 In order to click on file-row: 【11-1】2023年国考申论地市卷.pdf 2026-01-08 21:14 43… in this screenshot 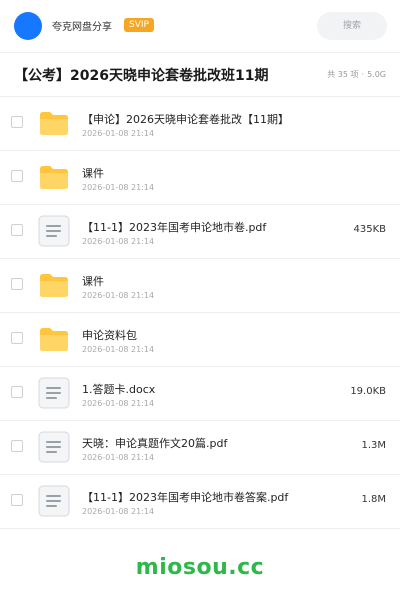, I will do `click(200, 232)`.